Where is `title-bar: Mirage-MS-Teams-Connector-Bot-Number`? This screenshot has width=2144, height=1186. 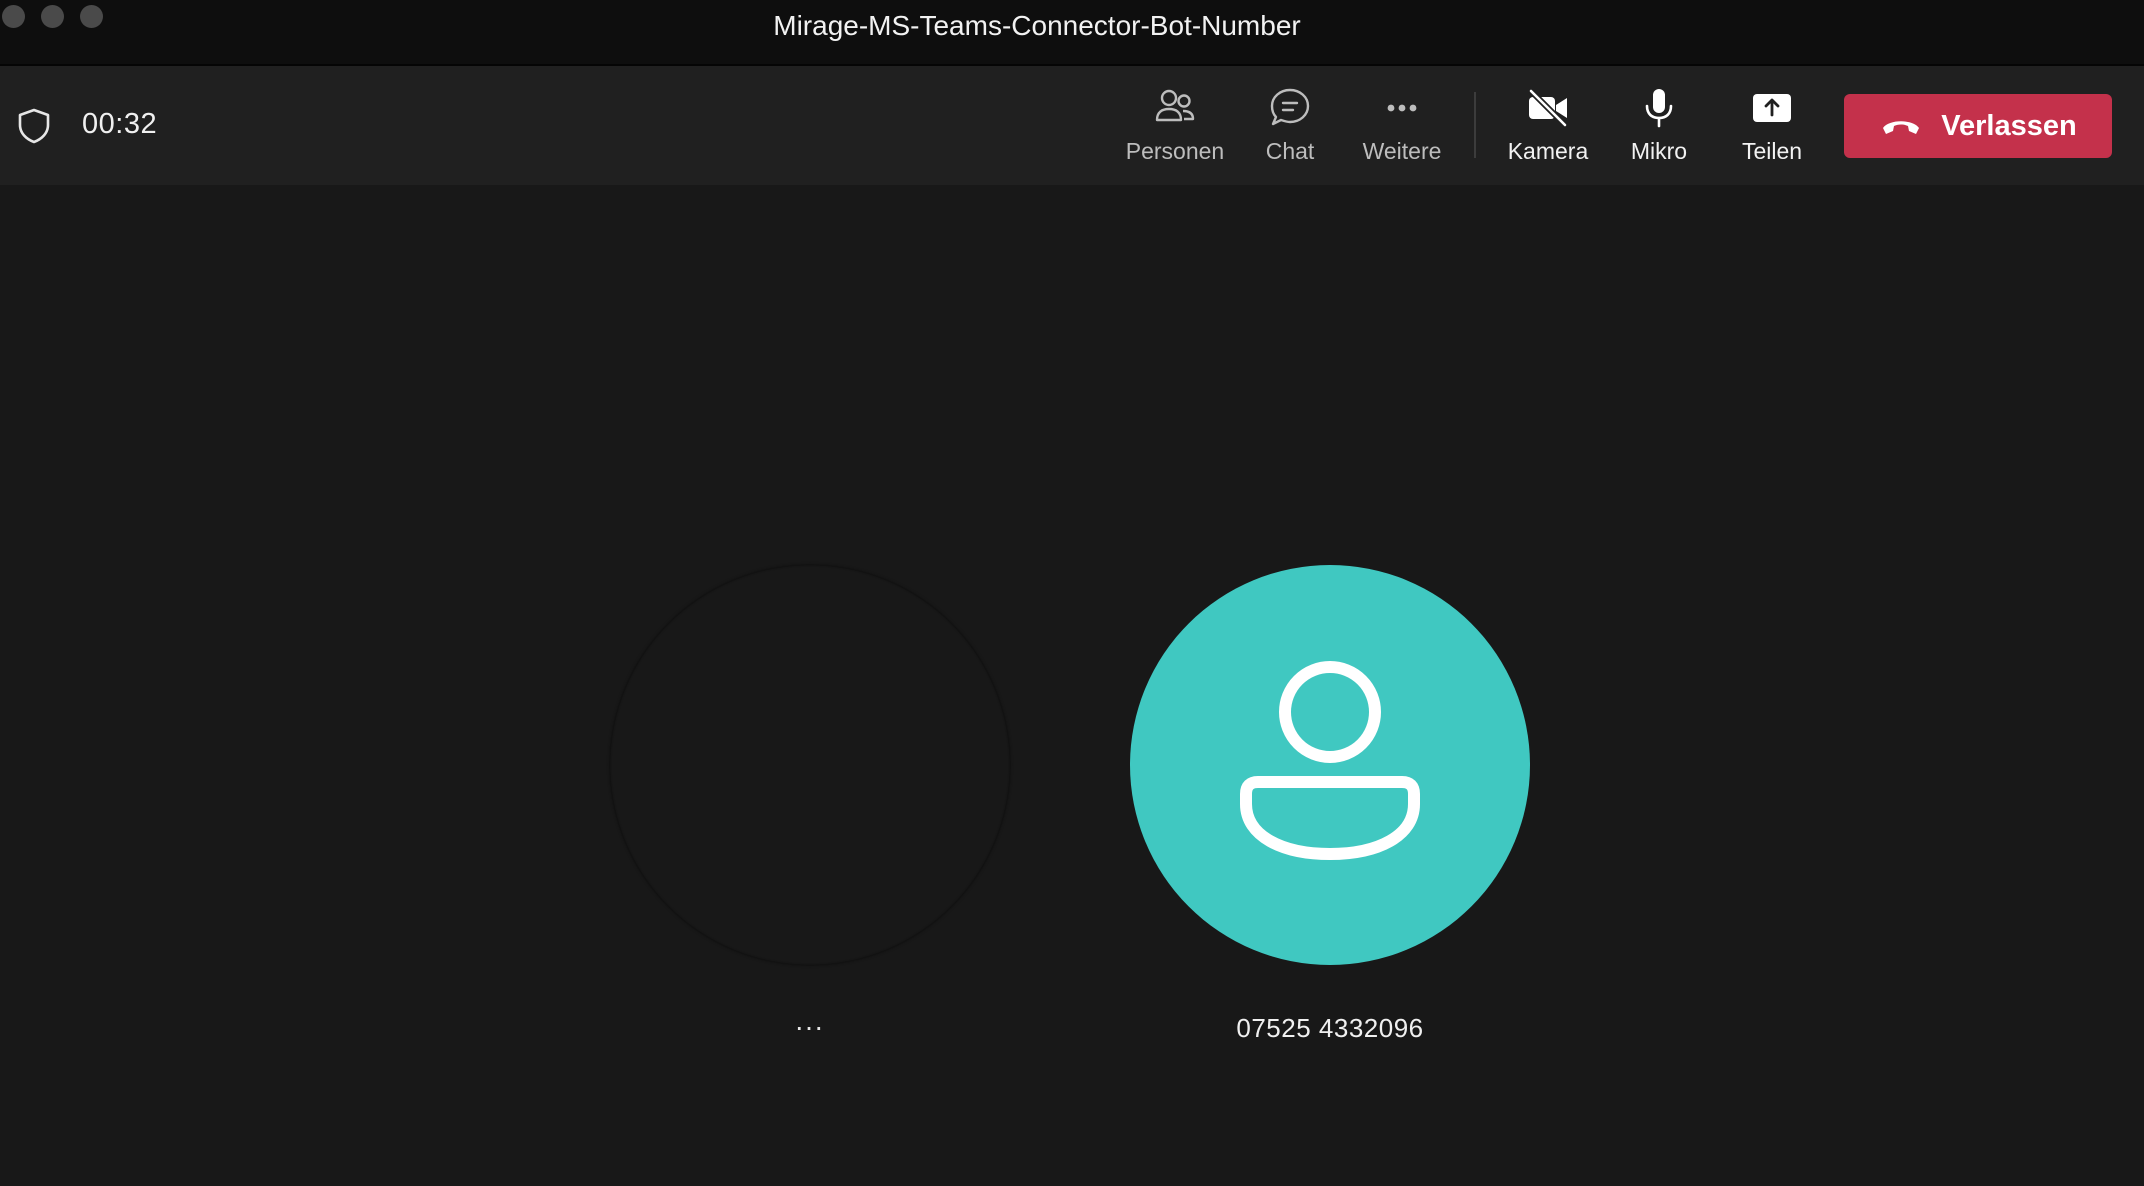
title-bar: Mirage-MS-Teams-Connector-Bot-Number is located at coordinates (1072, 33).